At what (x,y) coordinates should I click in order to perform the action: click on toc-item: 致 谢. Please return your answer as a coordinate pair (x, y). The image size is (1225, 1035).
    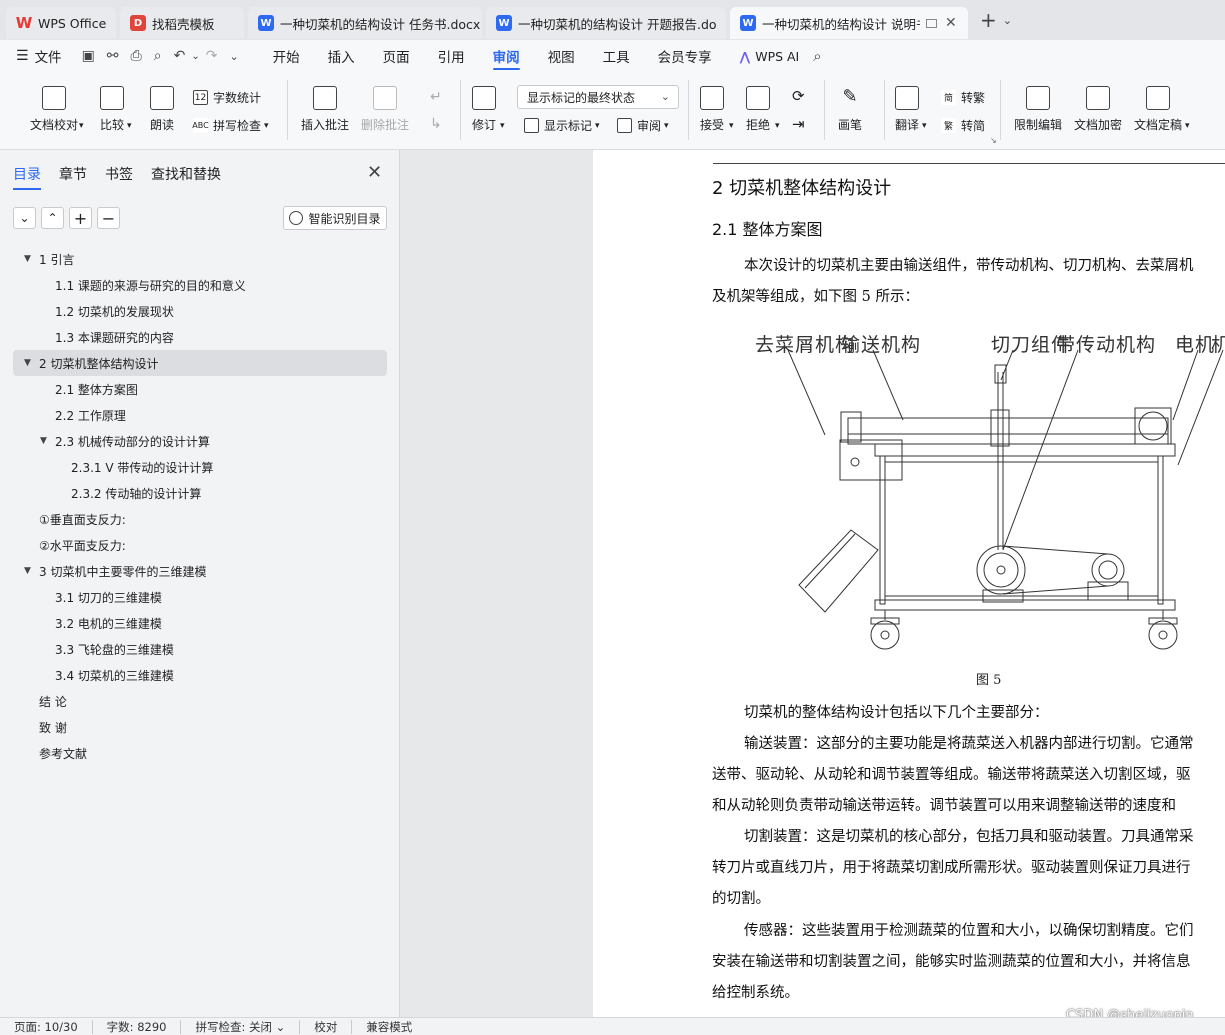
    Looking at the image, I should click on (200, 727).